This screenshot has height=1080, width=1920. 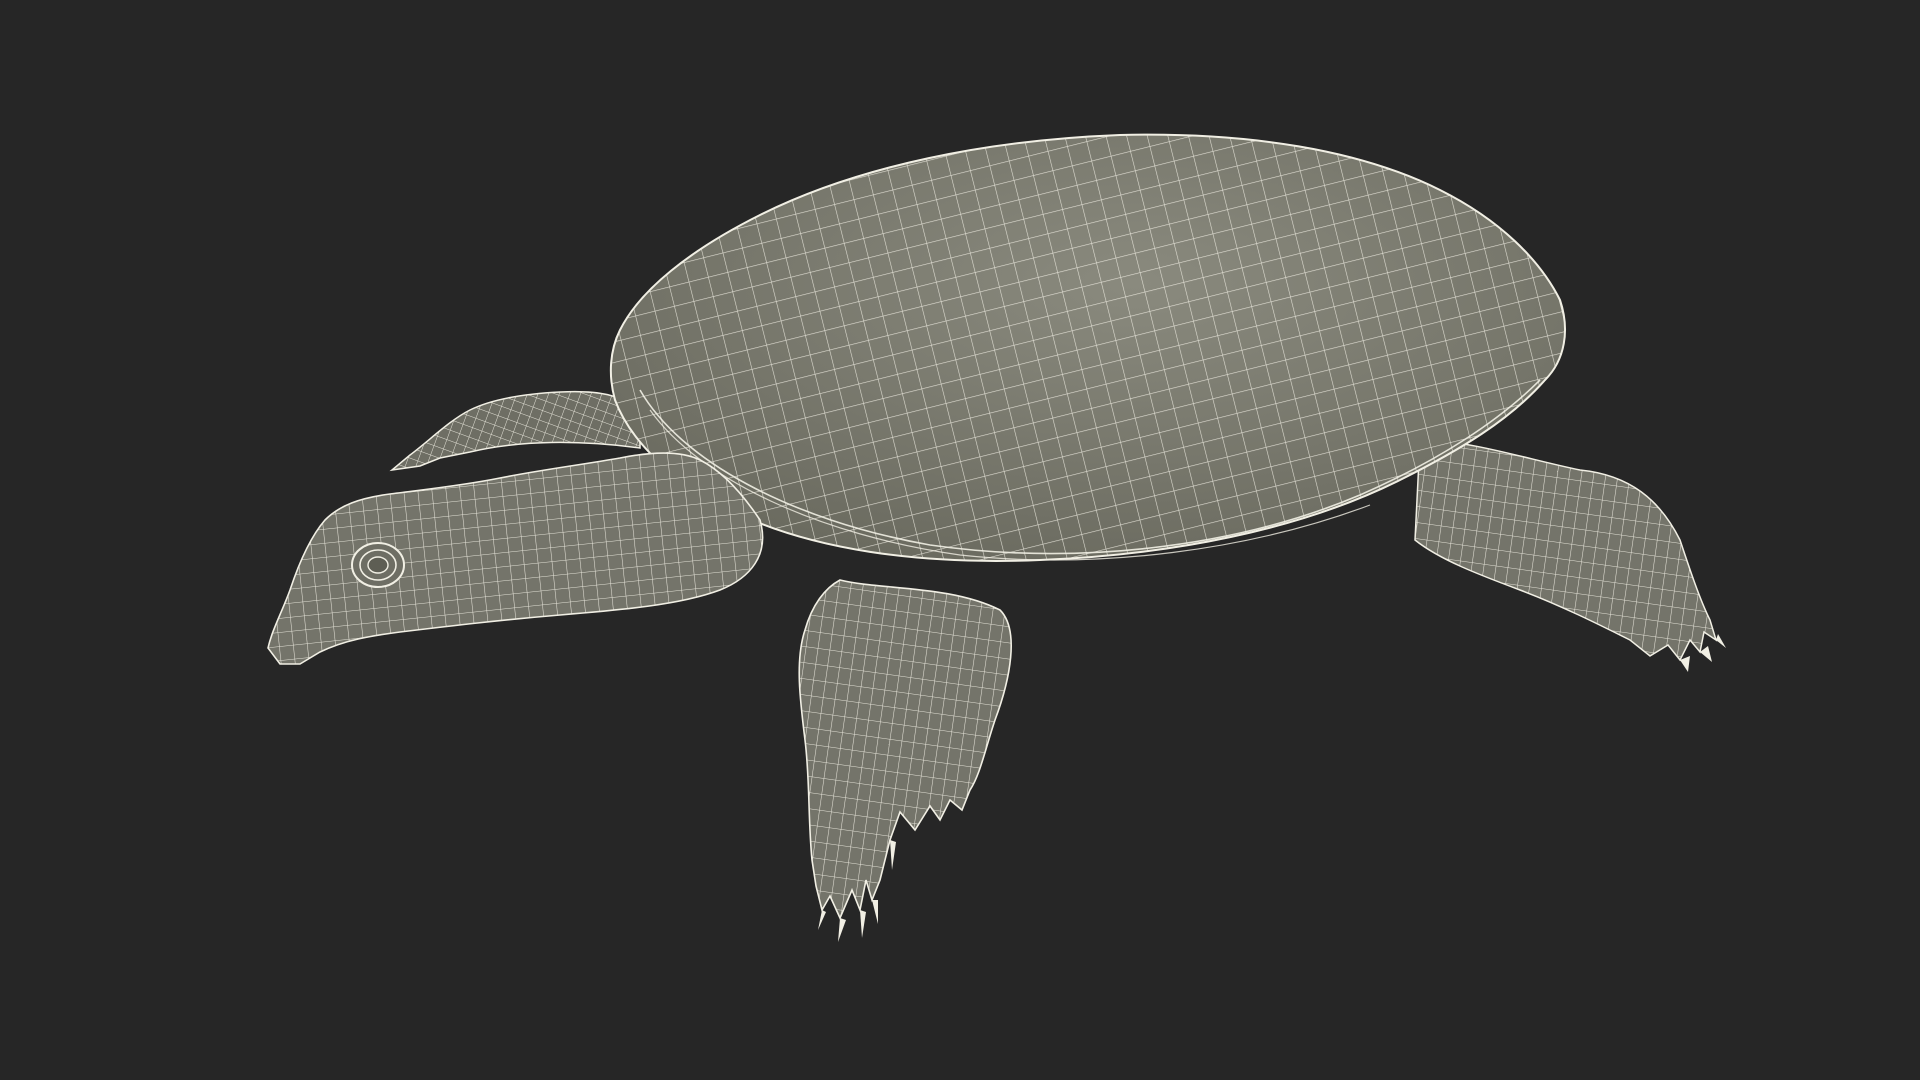 I want to click on front-near-flipper, so click(x=905, y=760).